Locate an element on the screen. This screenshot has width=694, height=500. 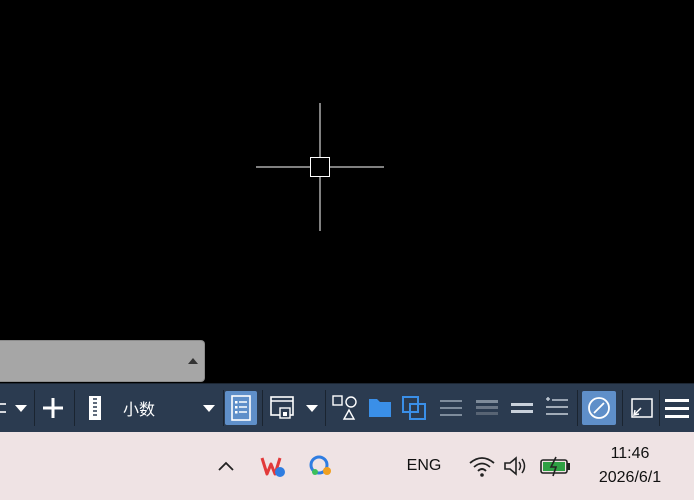
clean-screen-button is located at coordinates (642, 408).